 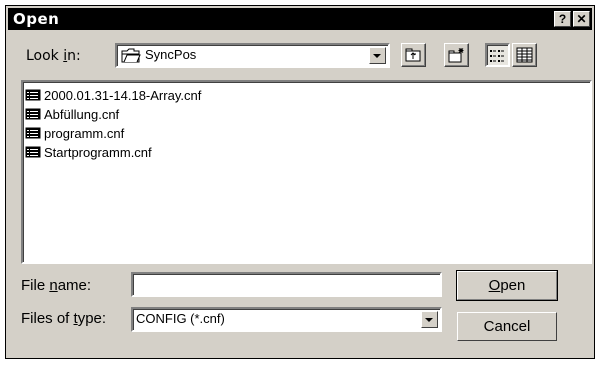 I want to click on look-in-combo: SyncPos, so click(x=252, y=55).